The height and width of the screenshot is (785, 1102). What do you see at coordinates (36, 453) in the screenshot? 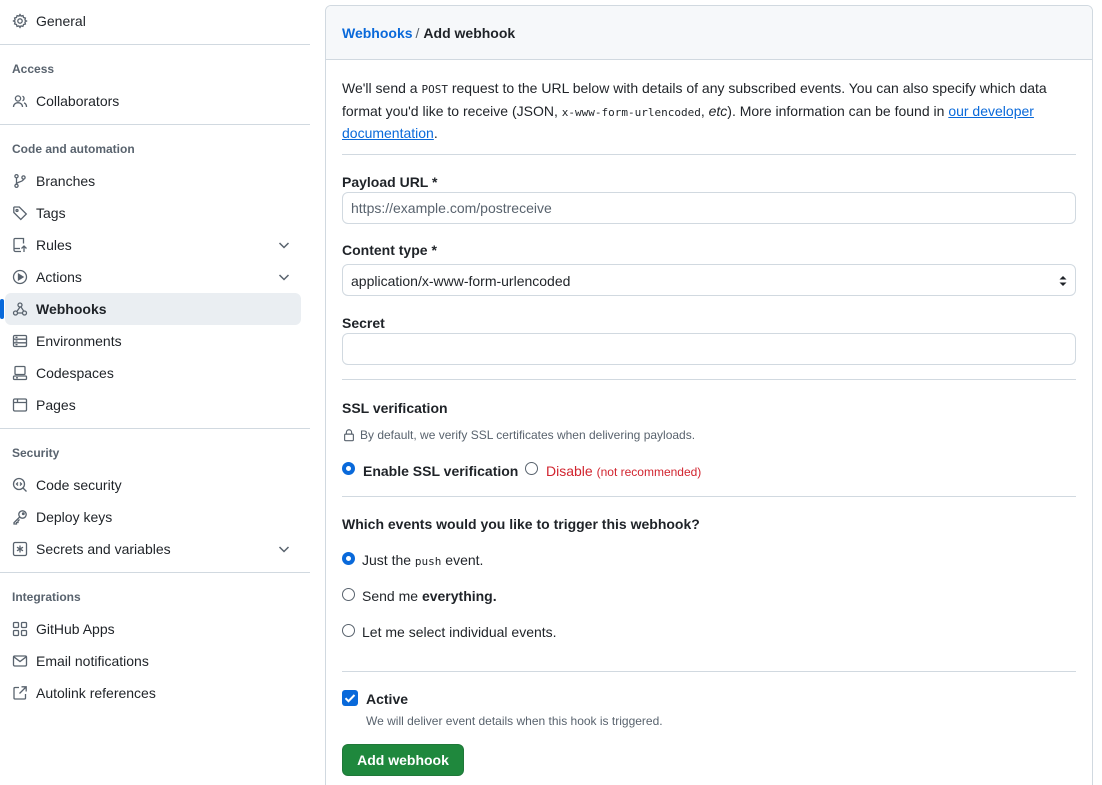
I see `sidebar-group-security: Security` at bounding box center [36, 453].